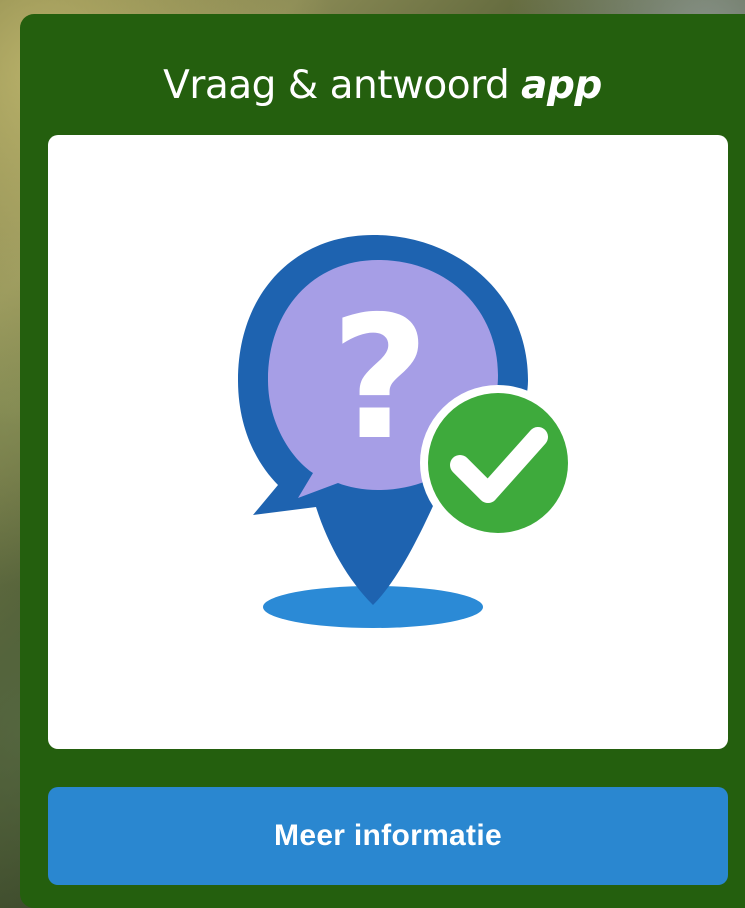 This screenshot has height=908, width=745. Describe the element at coordinates (561, 85) in the screenshot. I see `card-title-emphasis: app` at that location.